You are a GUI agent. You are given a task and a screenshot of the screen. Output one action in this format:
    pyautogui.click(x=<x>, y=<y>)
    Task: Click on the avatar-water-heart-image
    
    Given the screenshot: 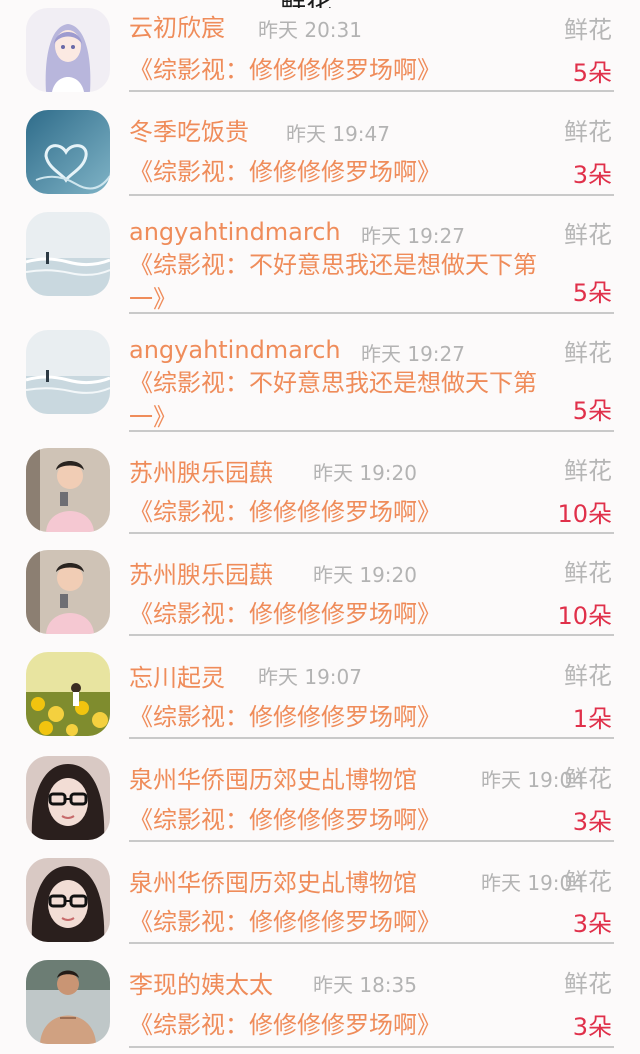 What is the action you would take?
    pyautogui.click(x=68, y=152)
    